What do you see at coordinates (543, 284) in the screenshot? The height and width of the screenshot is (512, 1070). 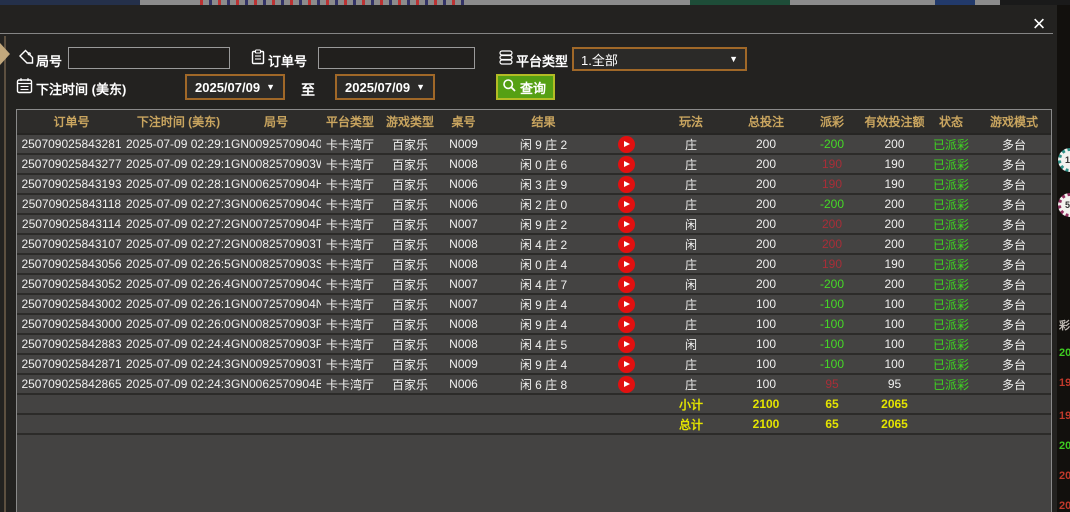 I see `cell-result: 闲 4 庄 7` at bounding box center [543, 284].